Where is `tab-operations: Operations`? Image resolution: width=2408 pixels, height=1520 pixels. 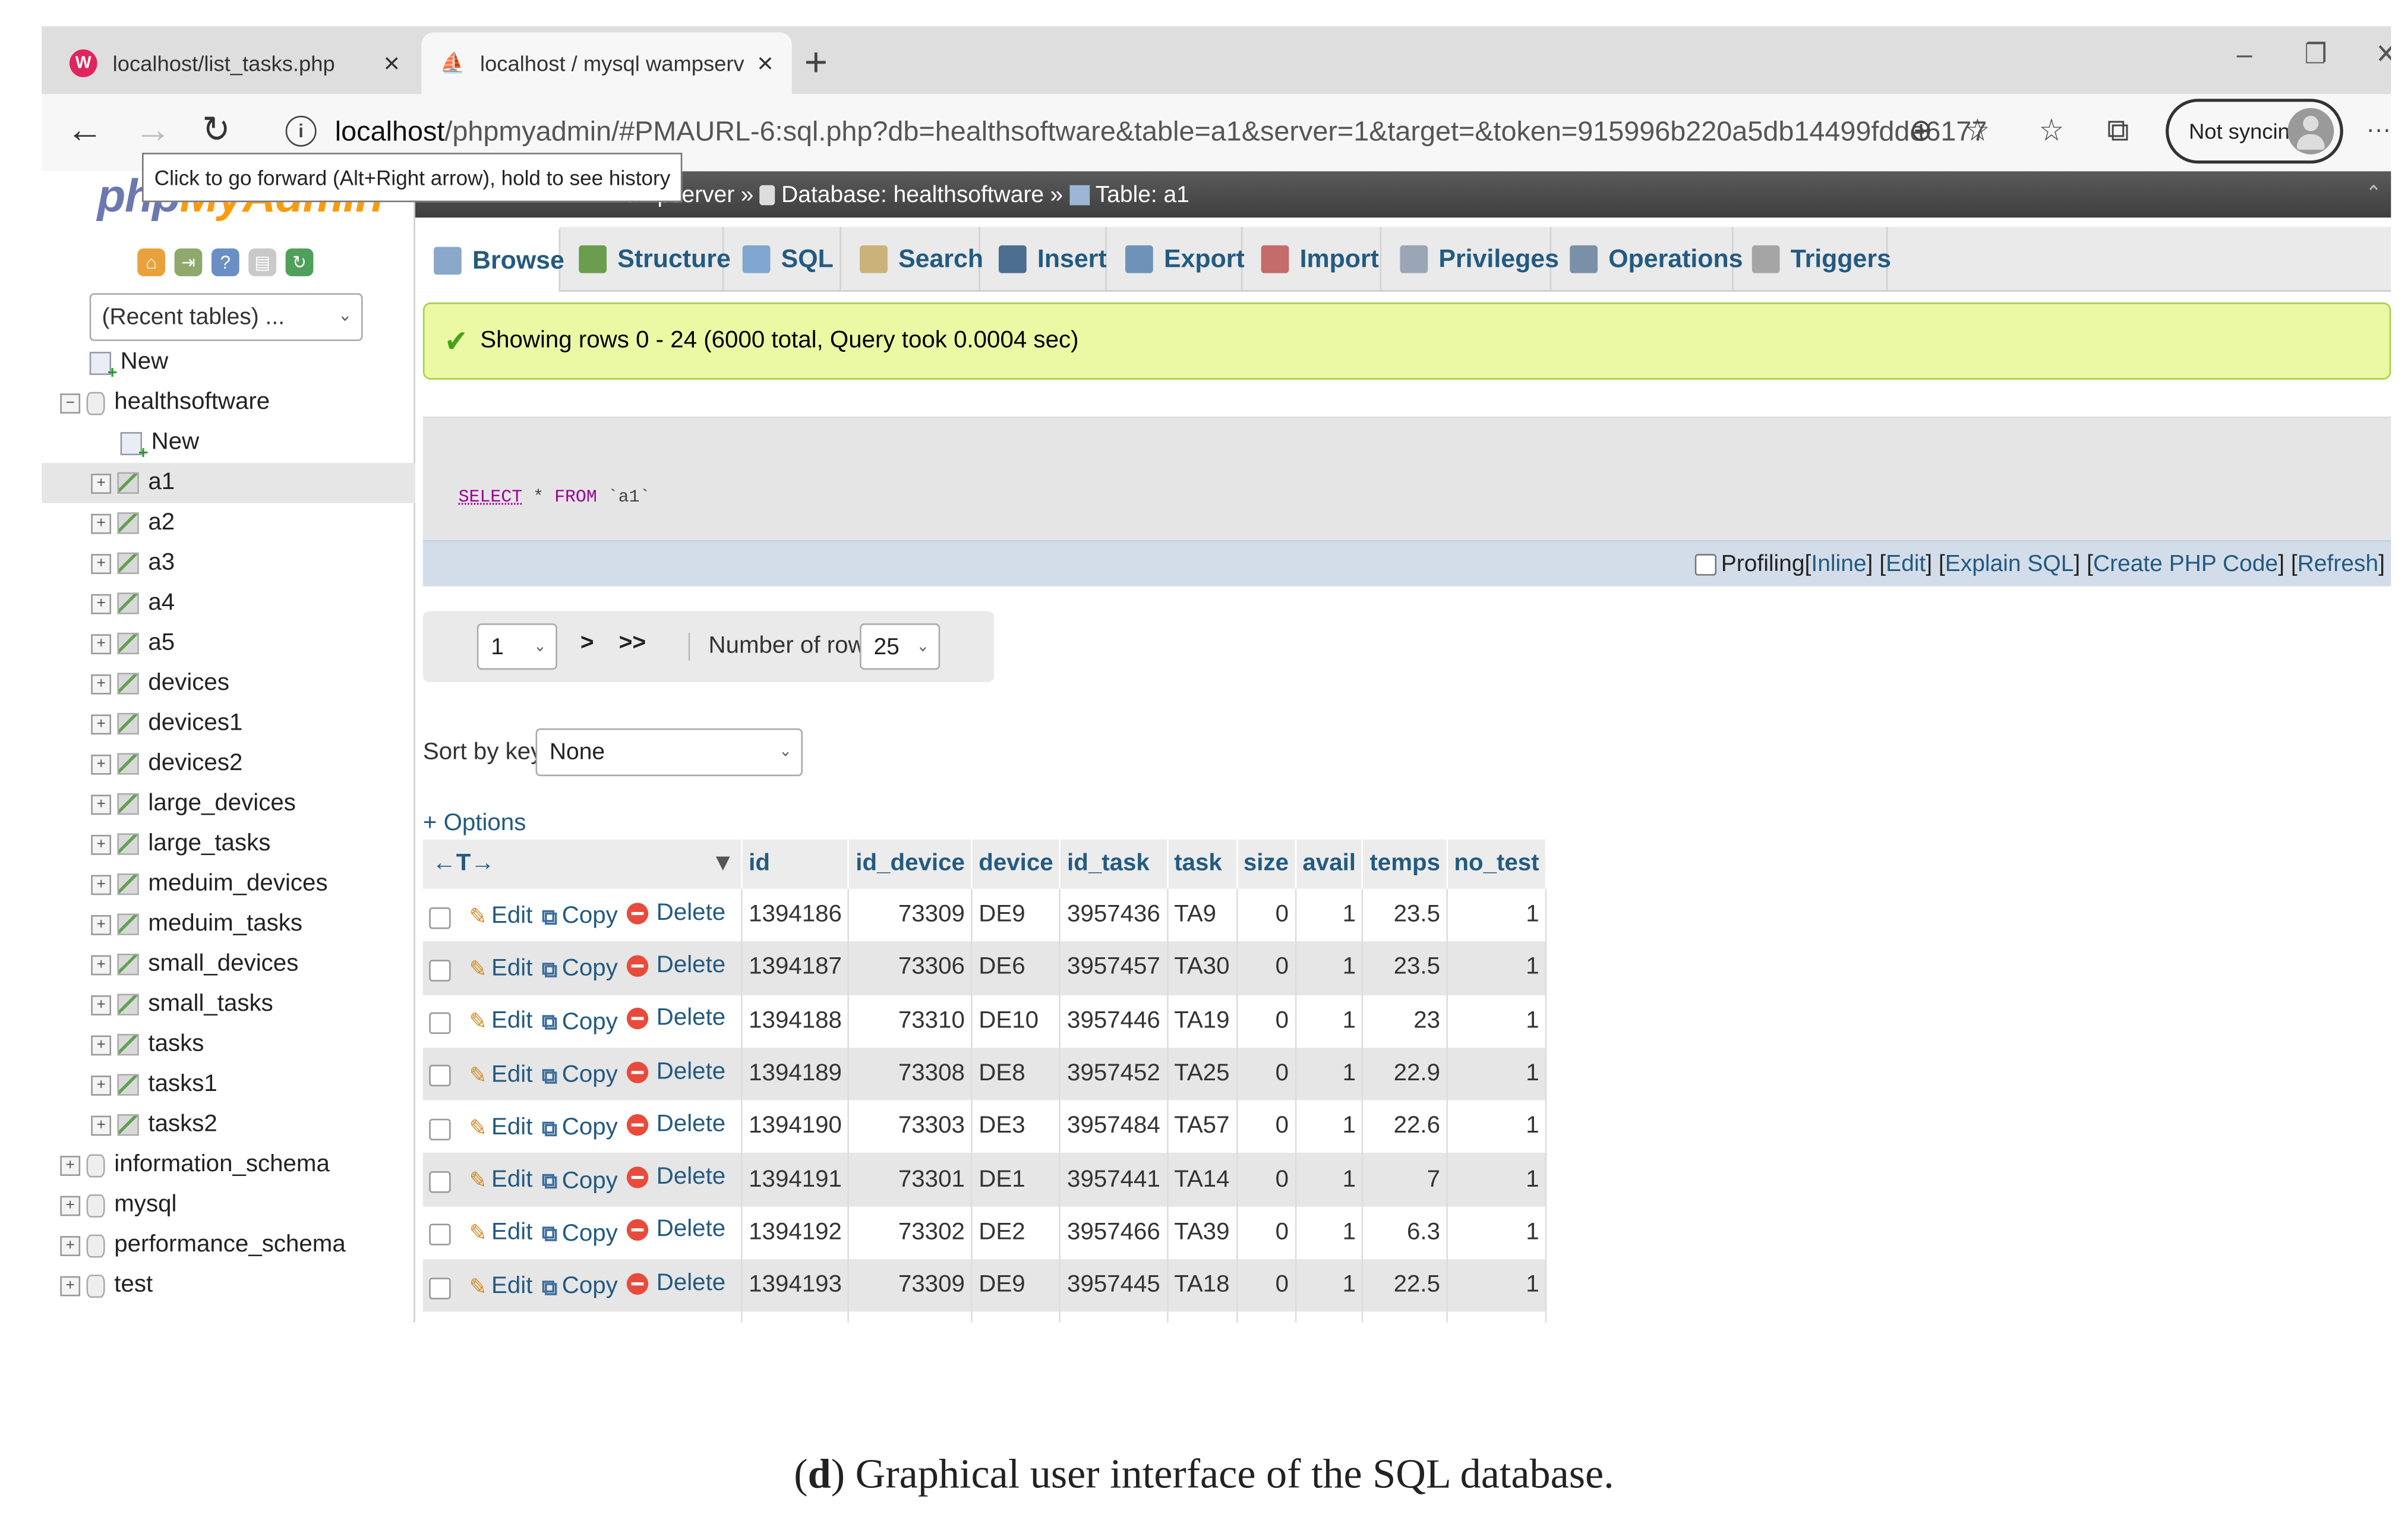 tab-operations: Operations is located at coordinates (1647, 259).